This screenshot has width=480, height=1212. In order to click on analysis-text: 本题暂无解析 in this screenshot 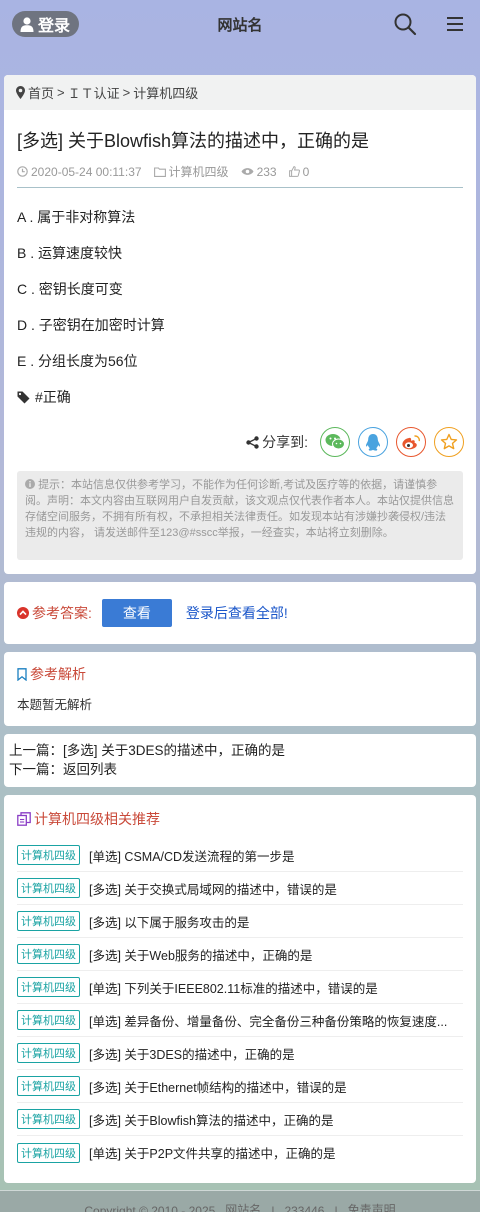, I will do `click(55, 705)`.